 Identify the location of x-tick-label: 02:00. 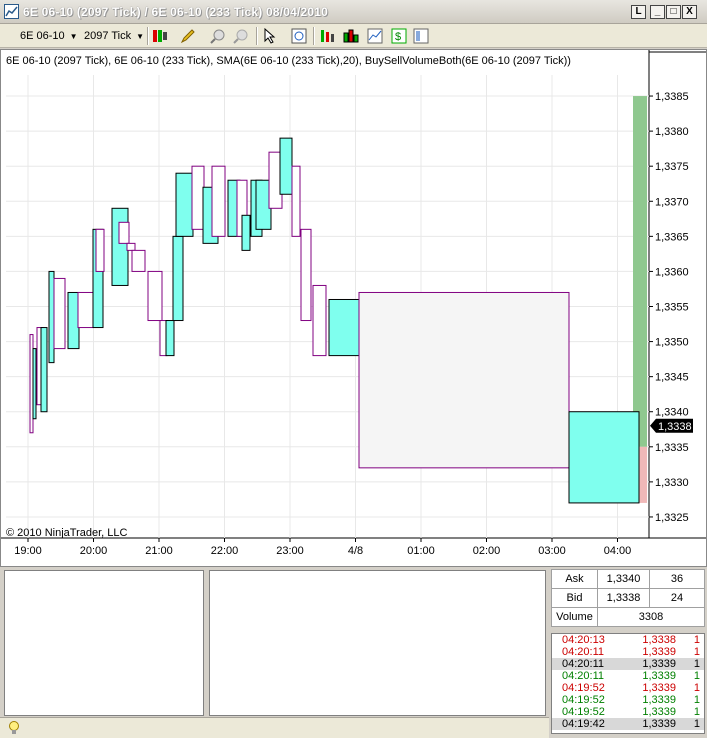
(487, 551).